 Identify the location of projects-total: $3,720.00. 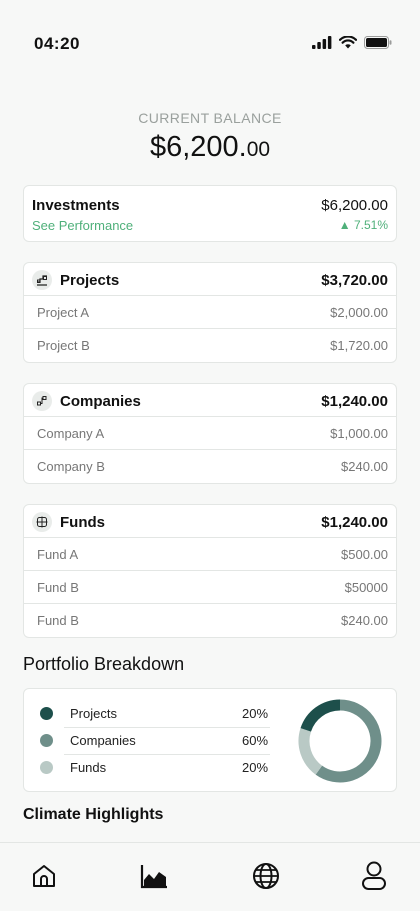
(354, 280).